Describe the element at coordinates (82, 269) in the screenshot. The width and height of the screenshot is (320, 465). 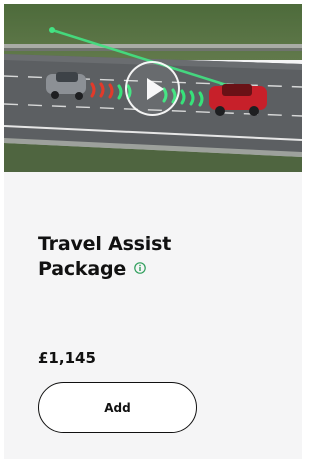
I see `product-title-line2-text: Package` at that location.